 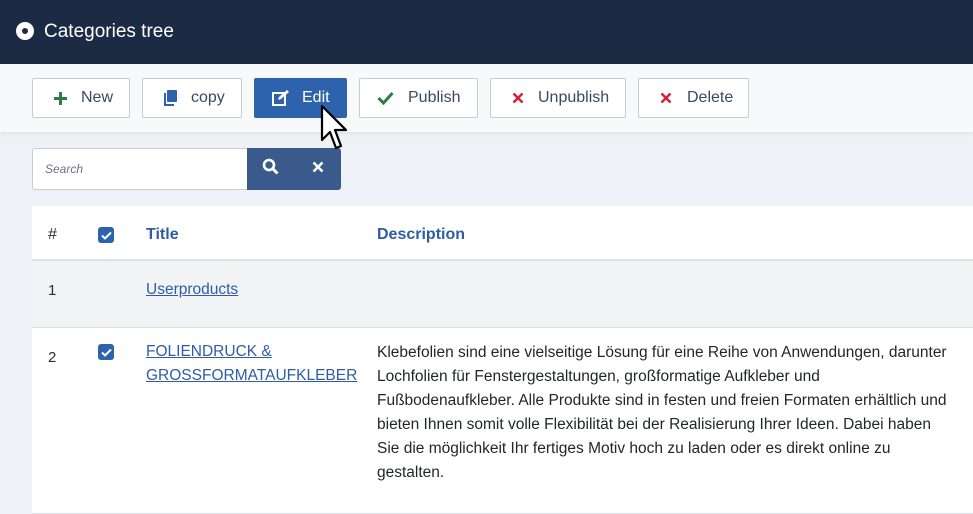 What do you see at coordinates (502, 294) in the screenshot?
I see `table-row: 1 Userproducts` at bounding box center [502, 294].